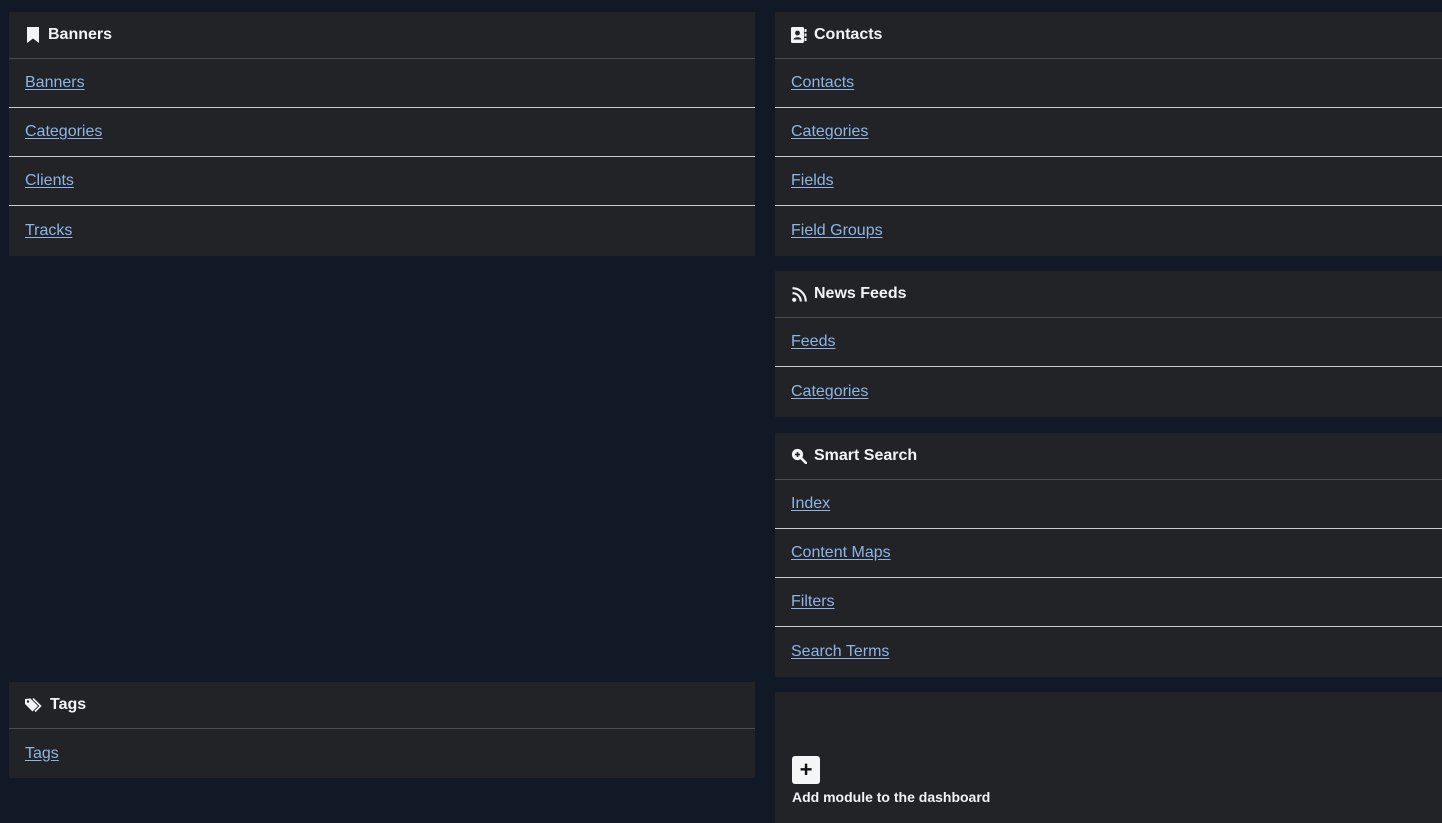 The image size is (1442, 823). What do you see at coordinates (810, 504) in the screenshot?
I see `index-link: Index` at bounding box center [810, 504].